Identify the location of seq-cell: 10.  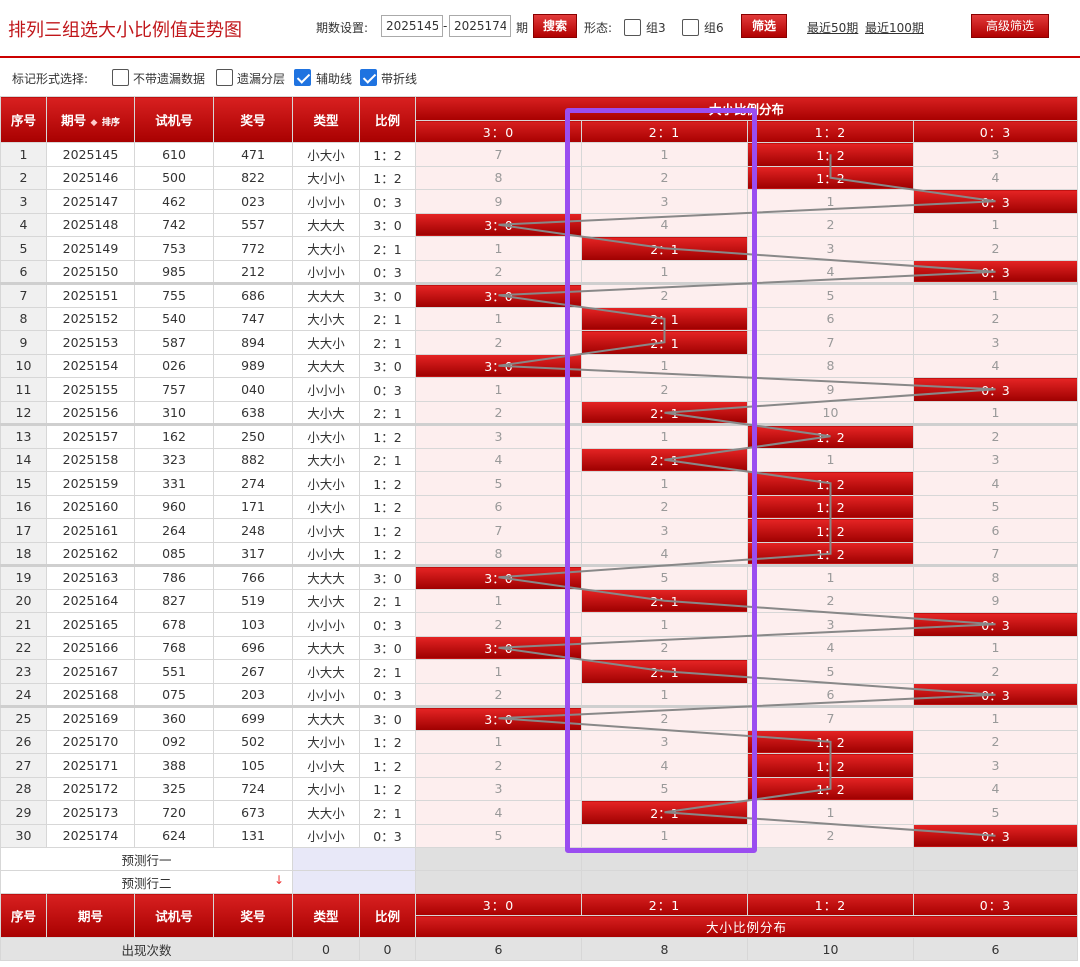
(23, 365).